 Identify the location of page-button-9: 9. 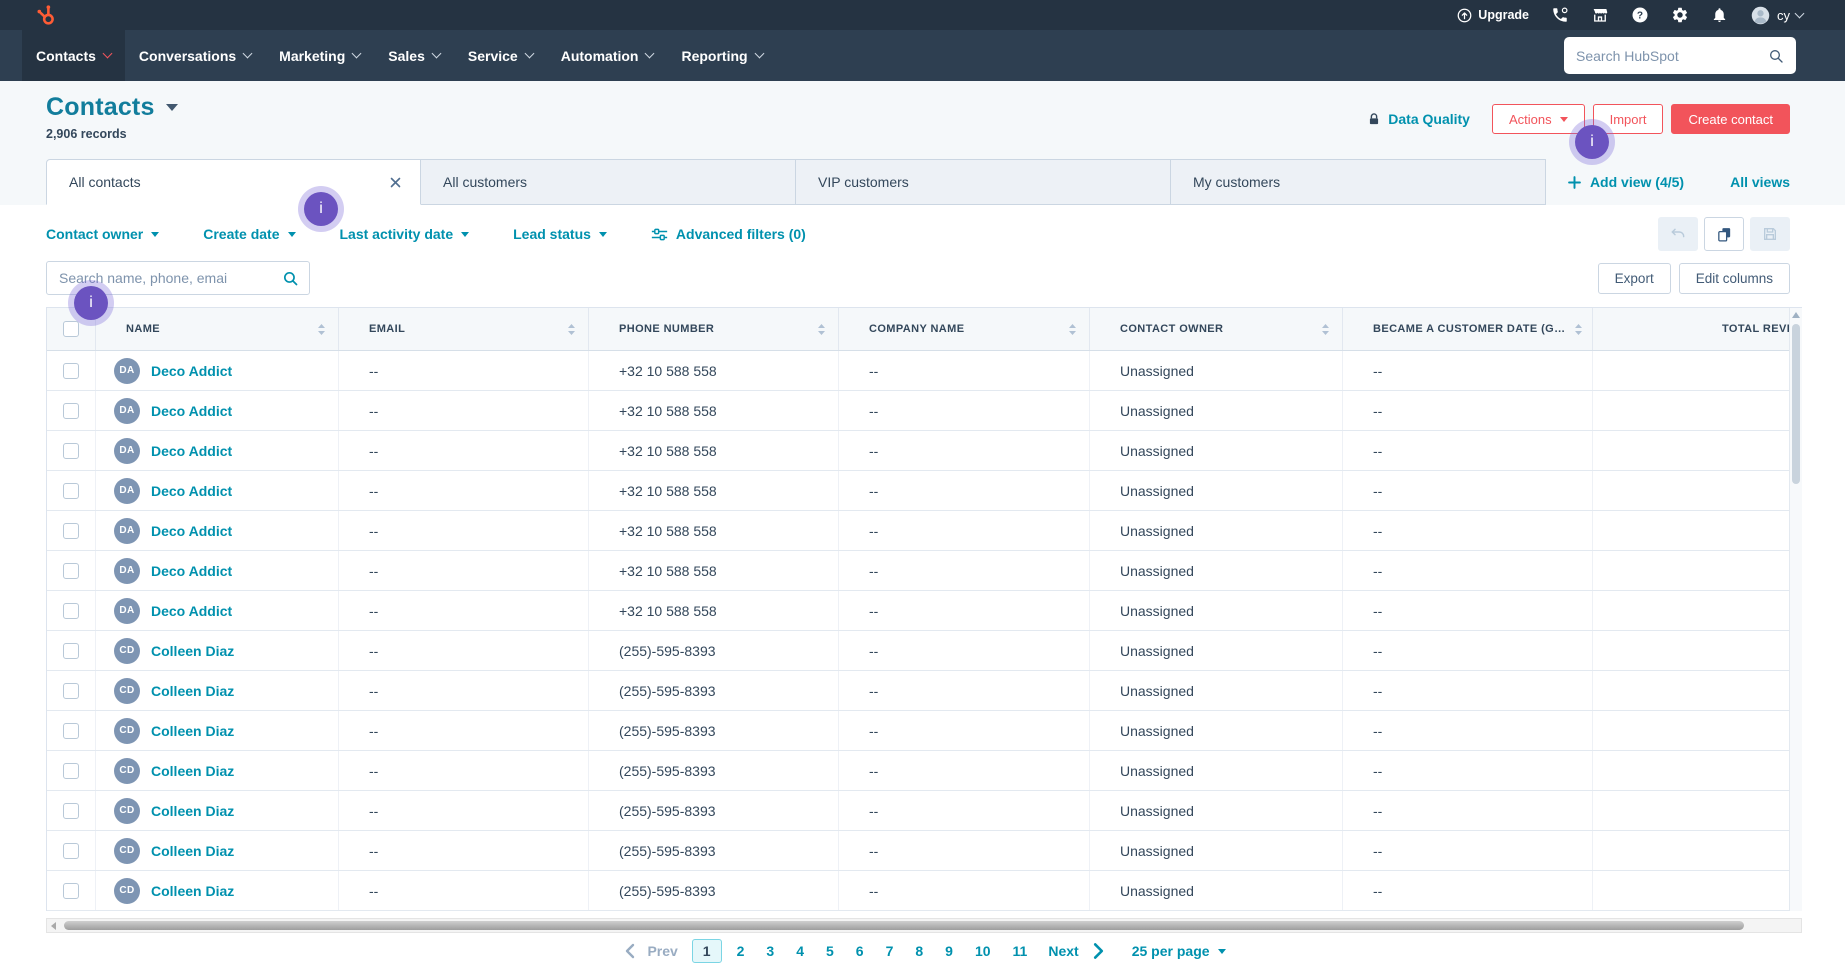
(949, 951).